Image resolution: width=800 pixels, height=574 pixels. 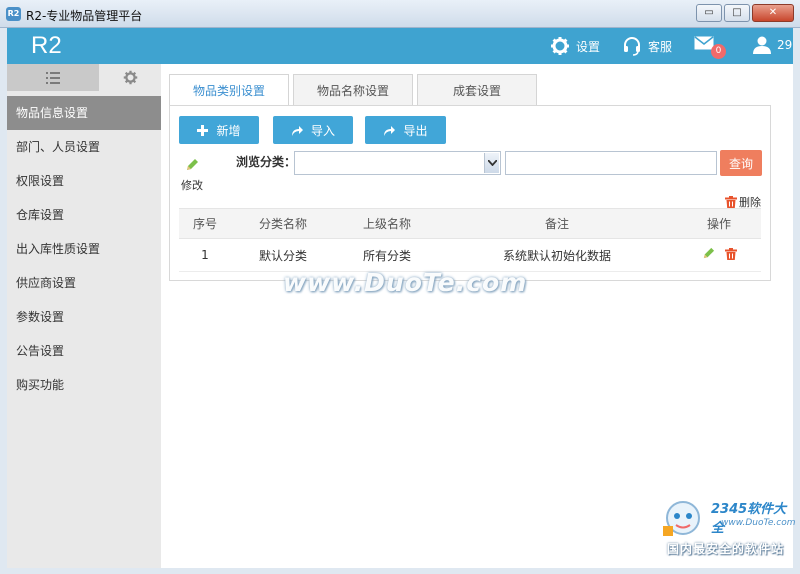 What do you see at coordinates (192, 175) in the screenshot?
I see `edit-tool: 修改` at bounding box center [192, 175].